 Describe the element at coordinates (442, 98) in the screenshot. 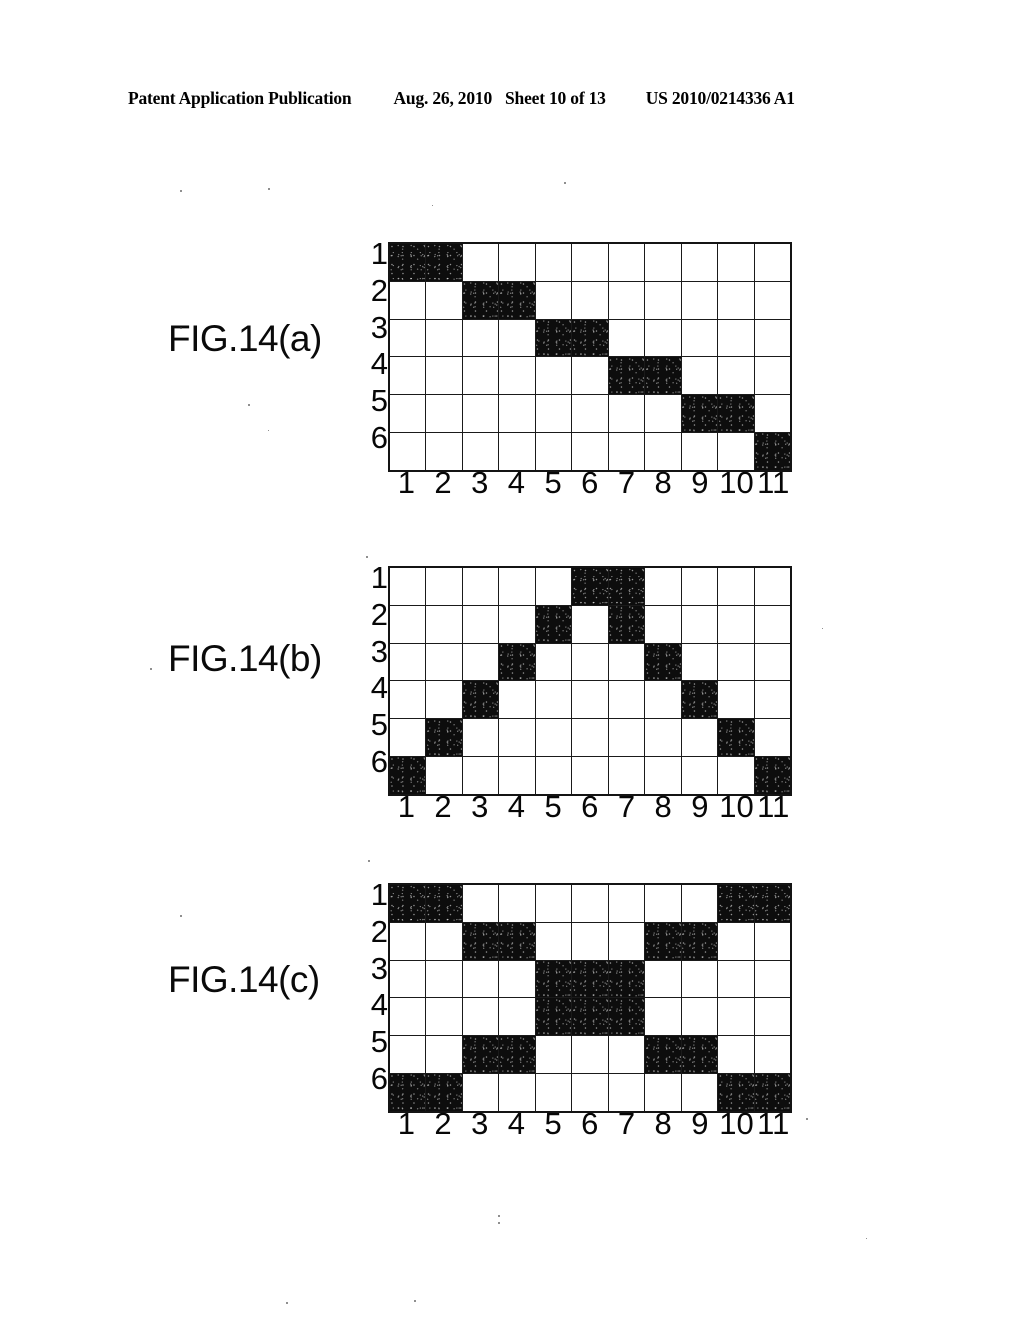

I see `header-date-text: Aug. 26, 2010` at that location.